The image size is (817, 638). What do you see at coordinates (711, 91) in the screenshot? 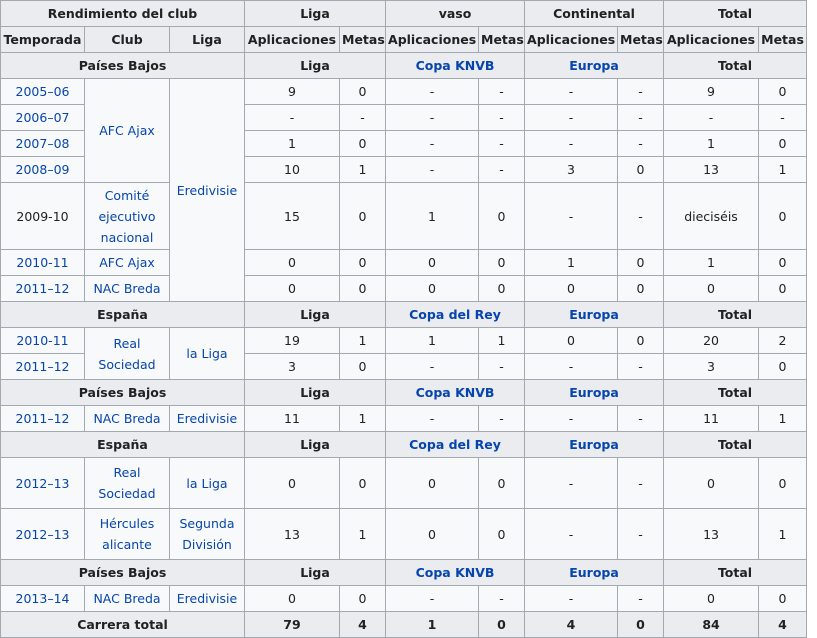
I see `total-apps: 9` at bounding box center [711, 91].